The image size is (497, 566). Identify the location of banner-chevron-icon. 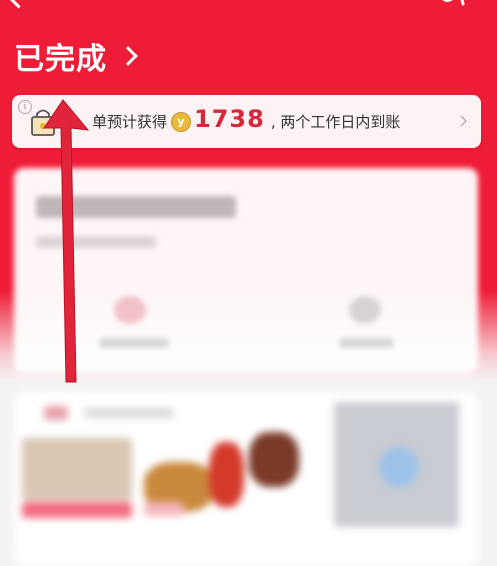
(461, 121).